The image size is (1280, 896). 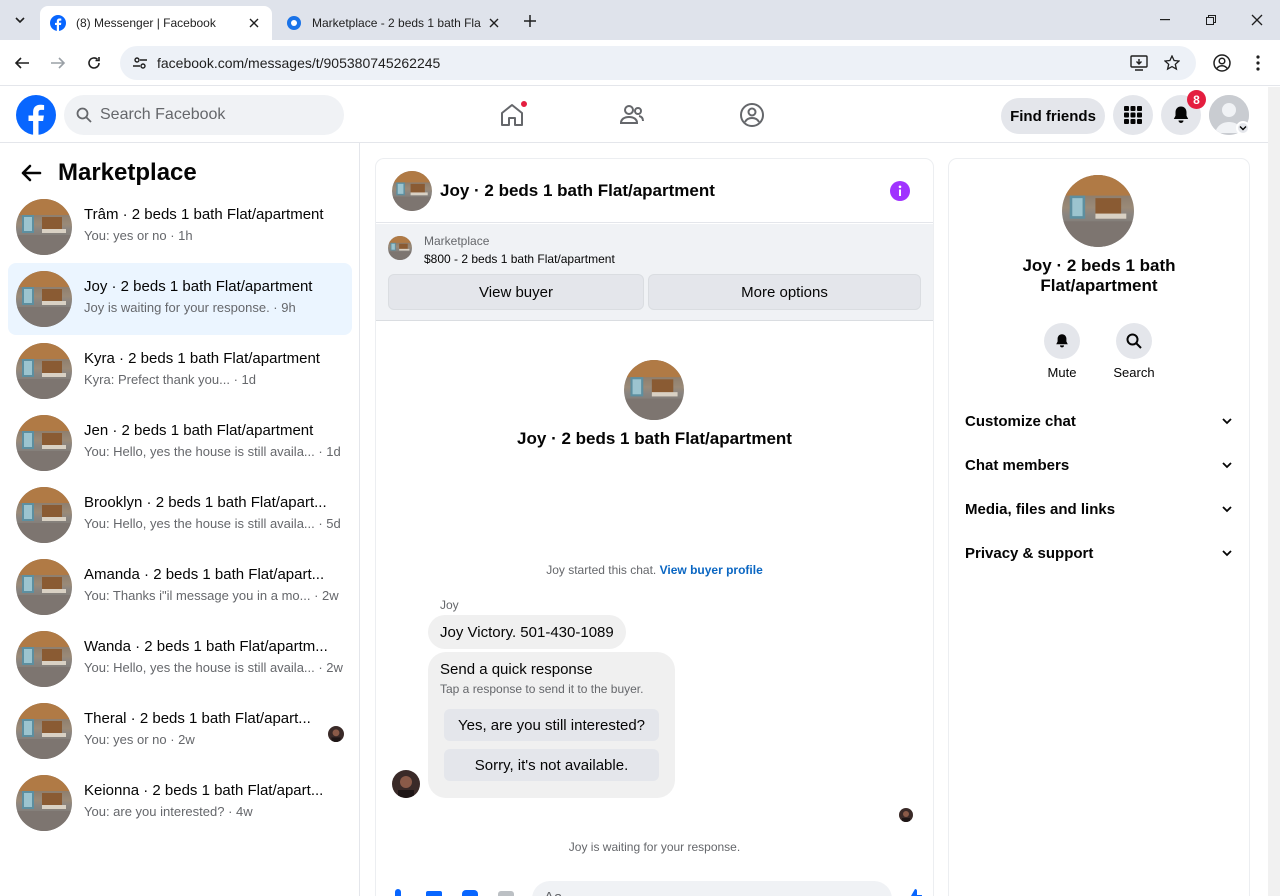 What do you see at coordinates (190, 307) in the screenshot?
I see `conversation-preview: Joy is waiting for your response. · 9h` at bounding box center [190, 307].